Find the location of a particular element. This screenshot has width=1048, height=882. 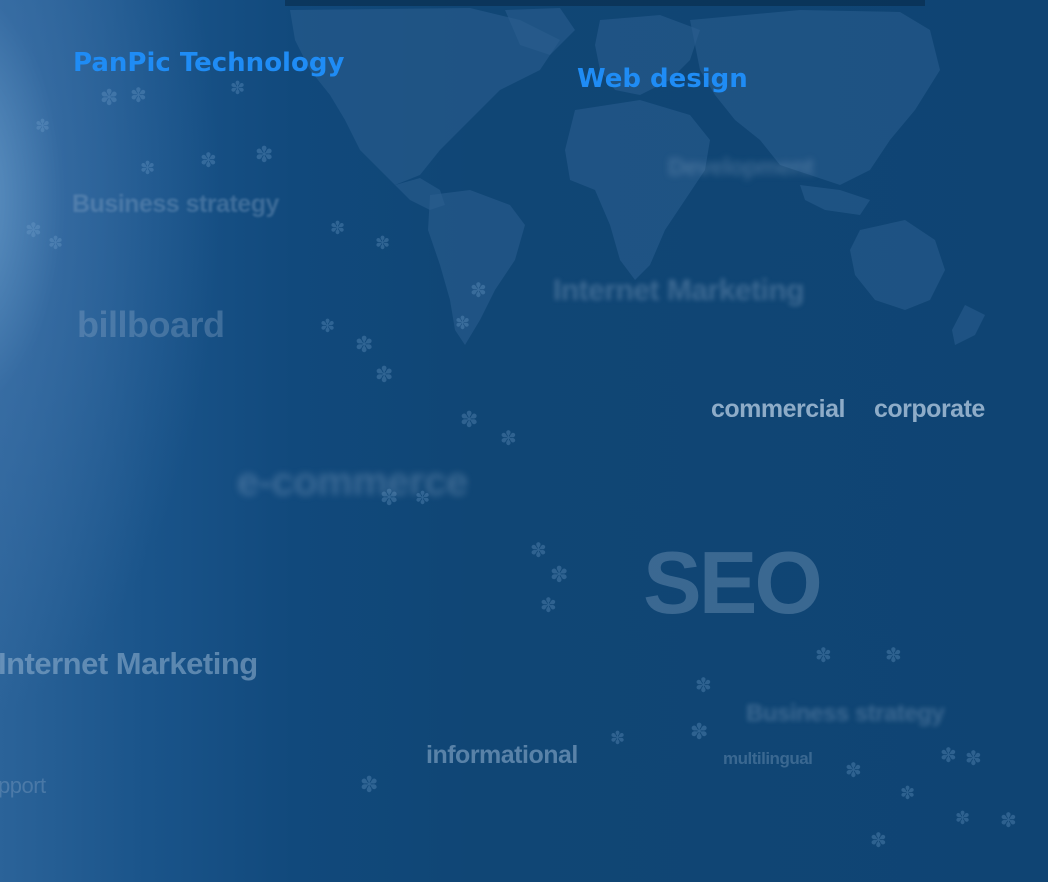

web-design-link: Web design is located at coordinates (662, 79).